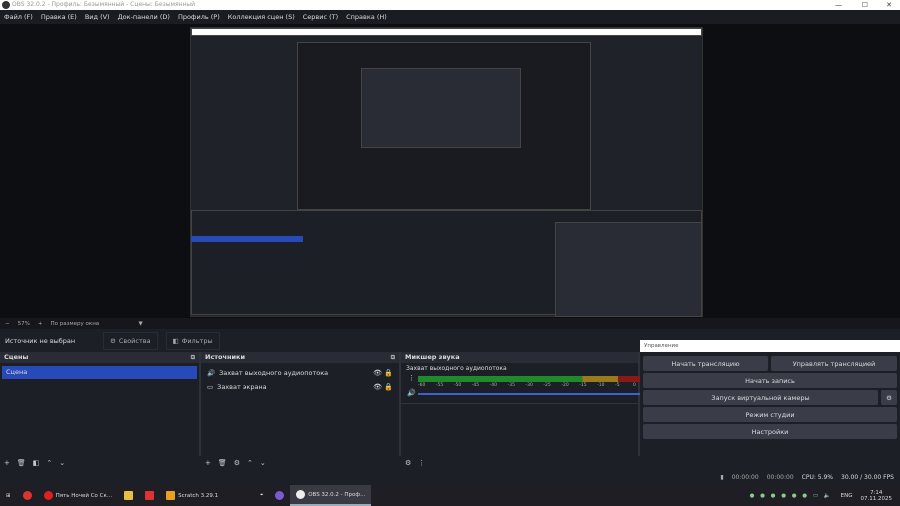 This screenshot has height=506, width=900. What do you see at coordinates (770, 431) in the screenshot?
I see `settings-button: Настройки` at bounding box center [770, 431].